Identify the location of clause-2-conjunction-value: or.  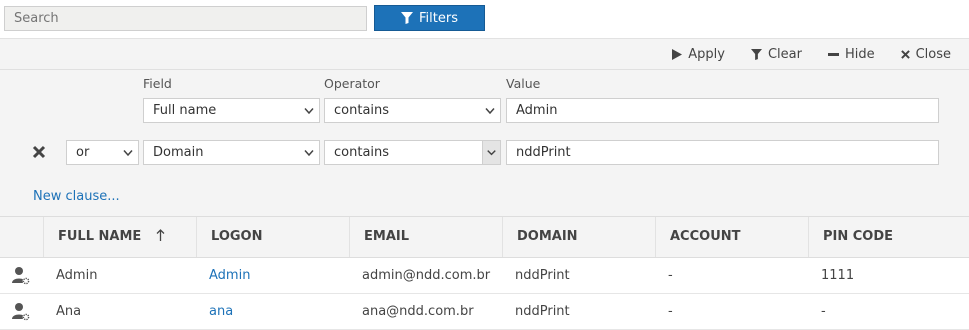
(83, 152).